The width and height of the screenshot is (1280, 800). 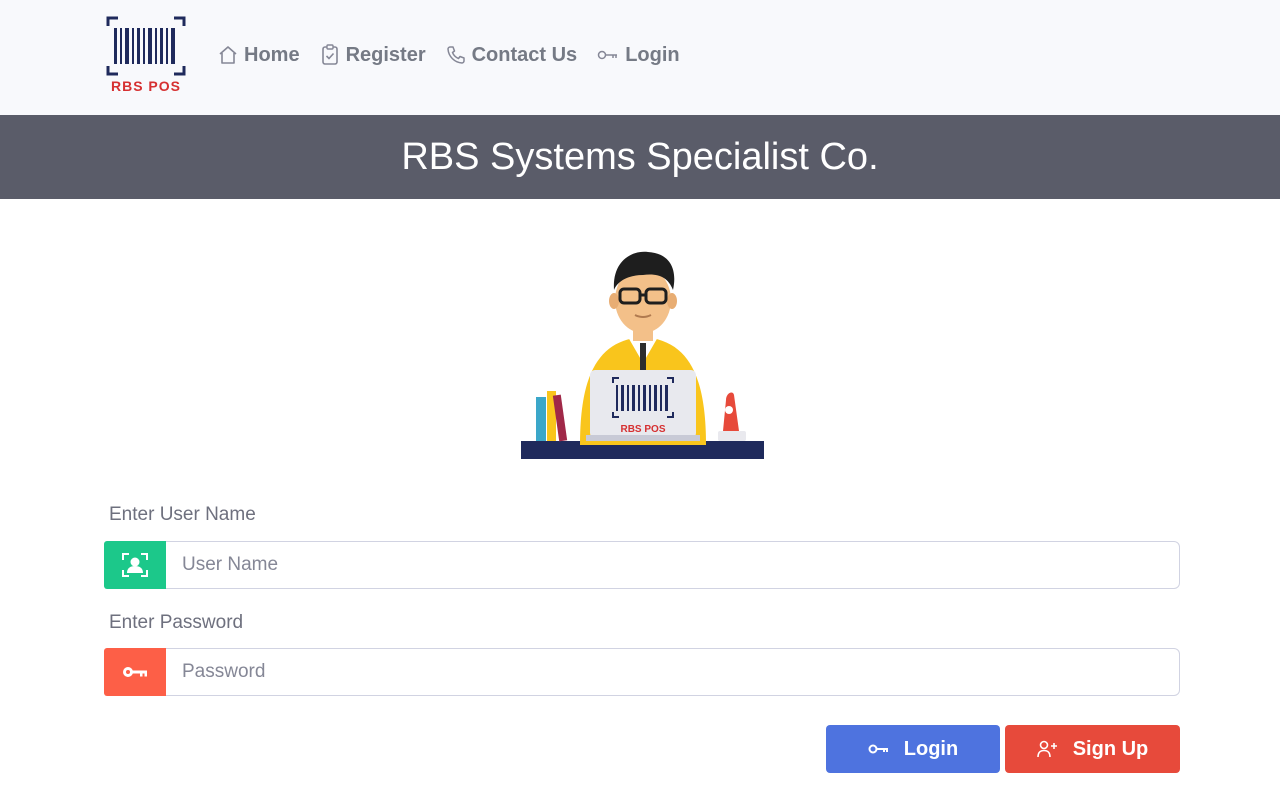 I want to click on cashier-illustration: RBS POS, so click(x=643, y=355).